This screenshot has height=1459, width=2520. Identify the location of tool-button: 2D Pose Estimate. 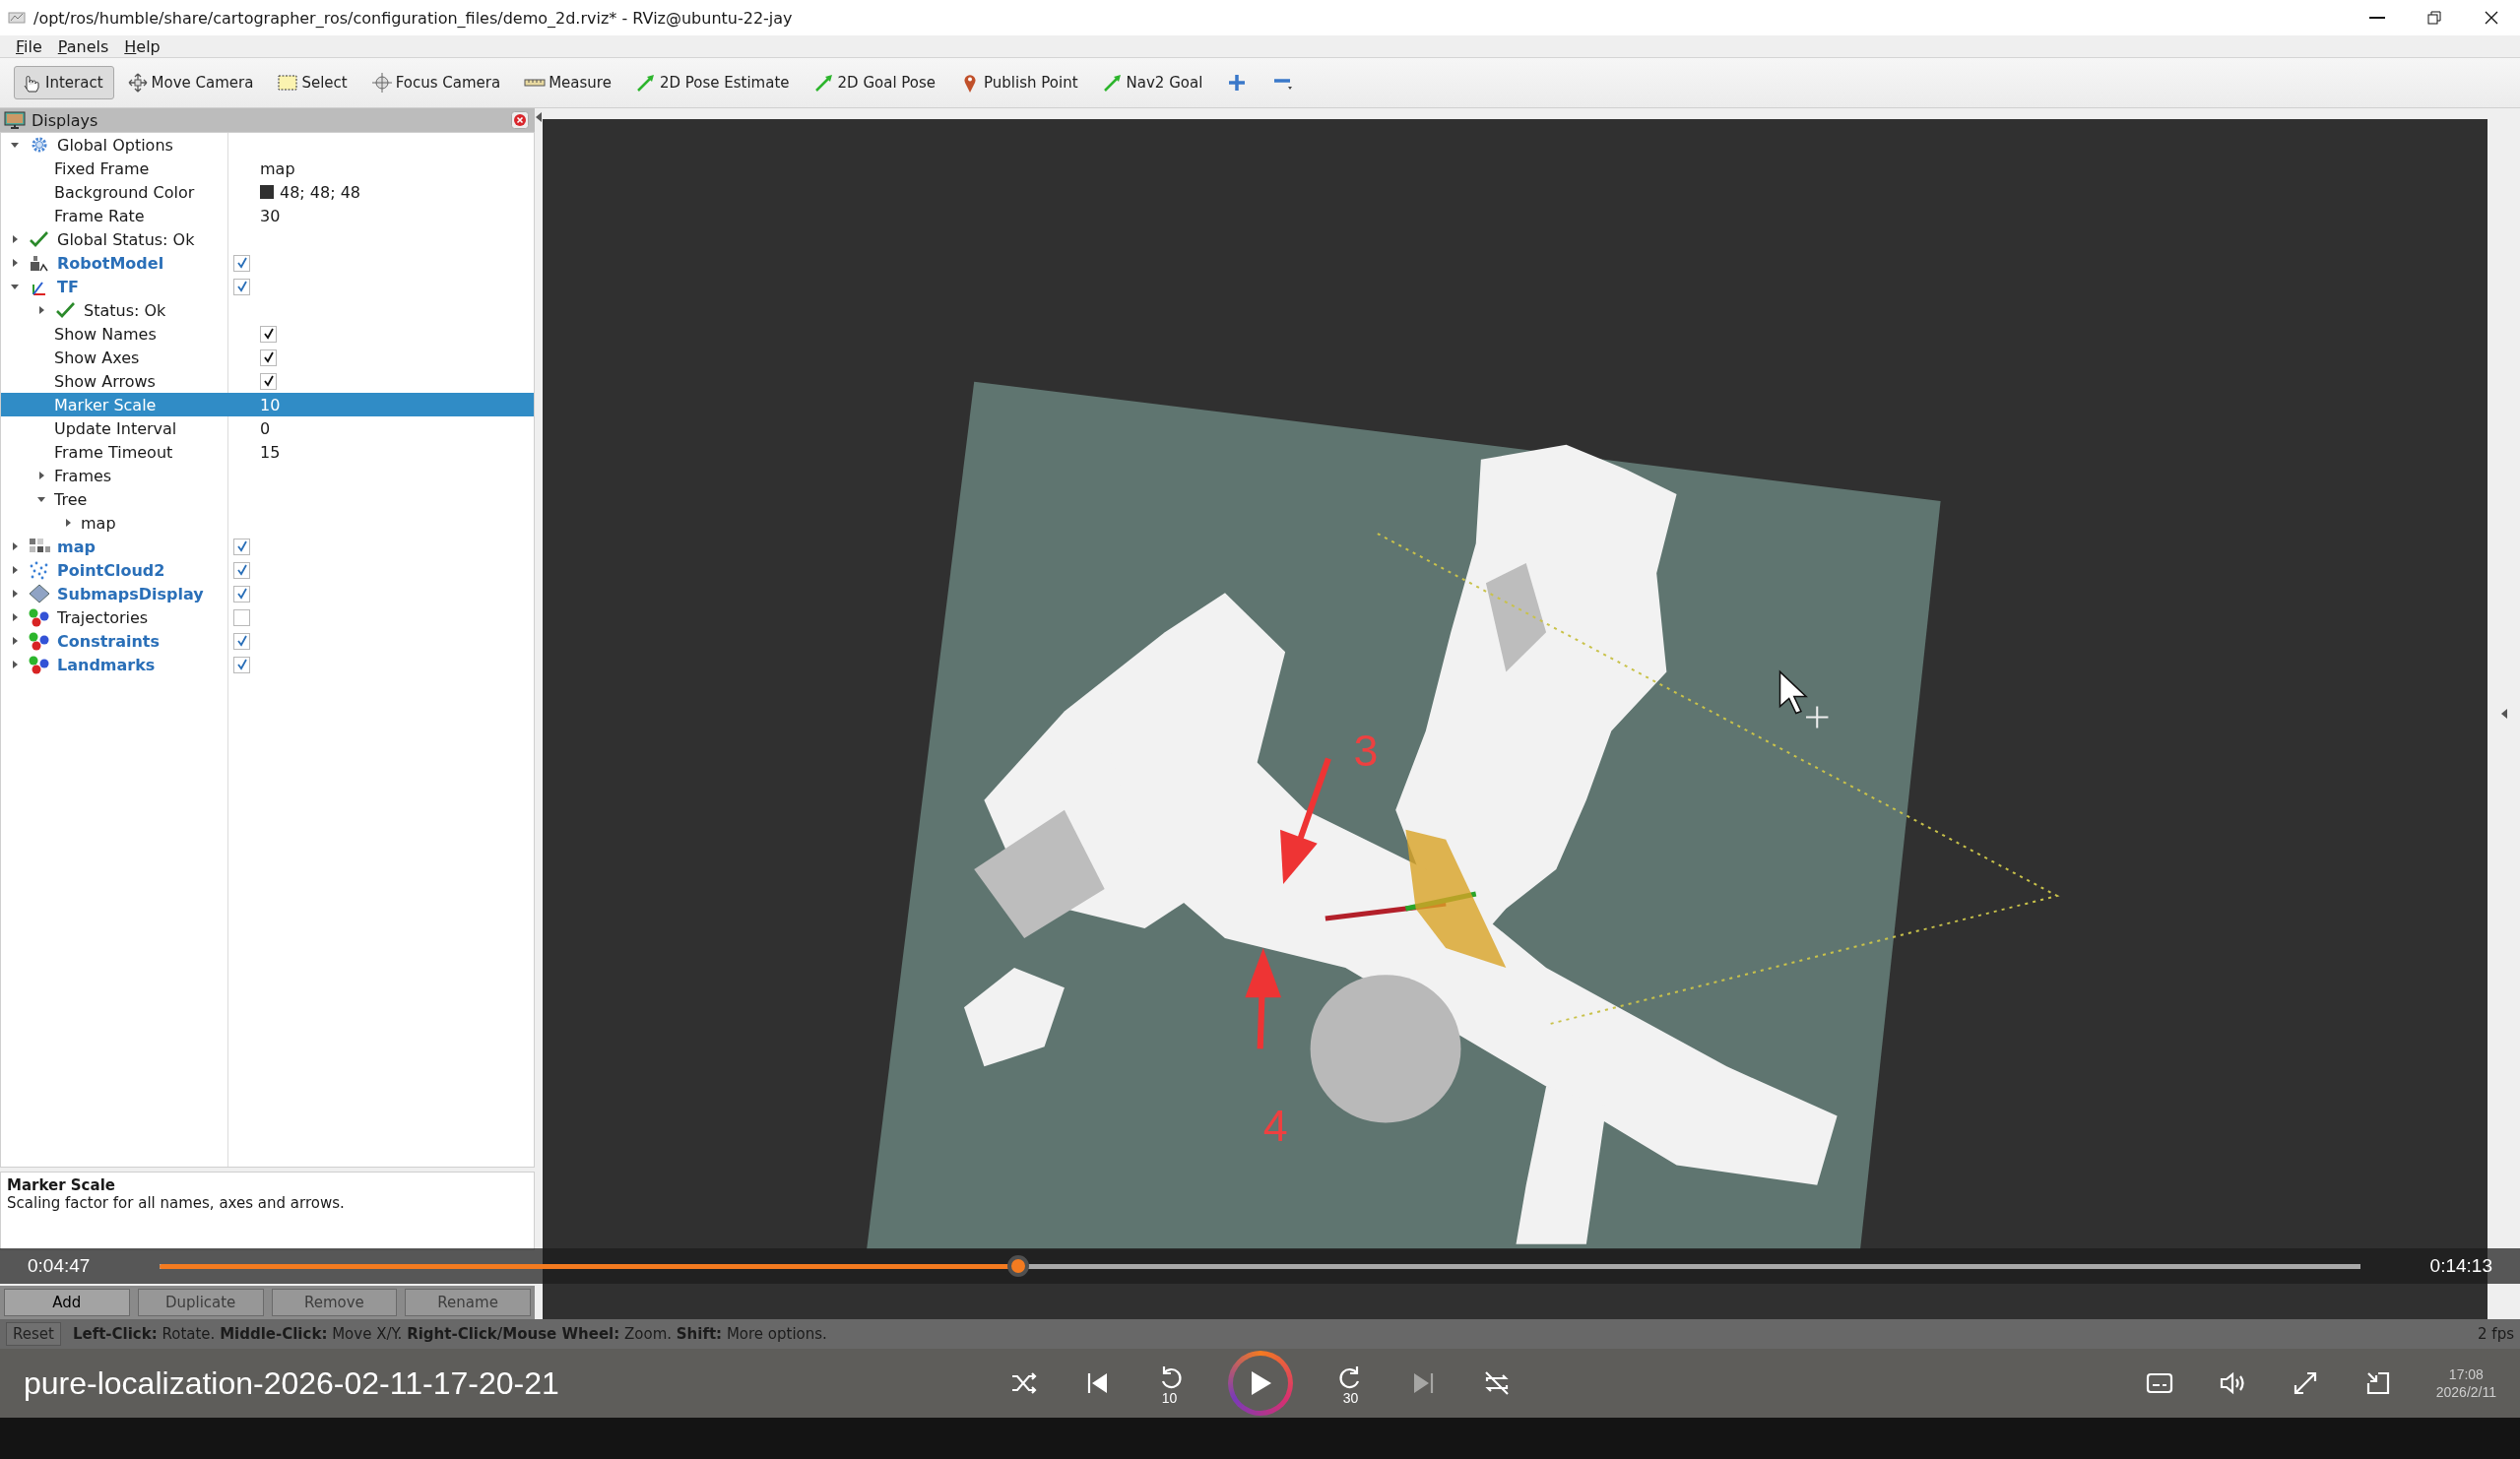
(714, 82).